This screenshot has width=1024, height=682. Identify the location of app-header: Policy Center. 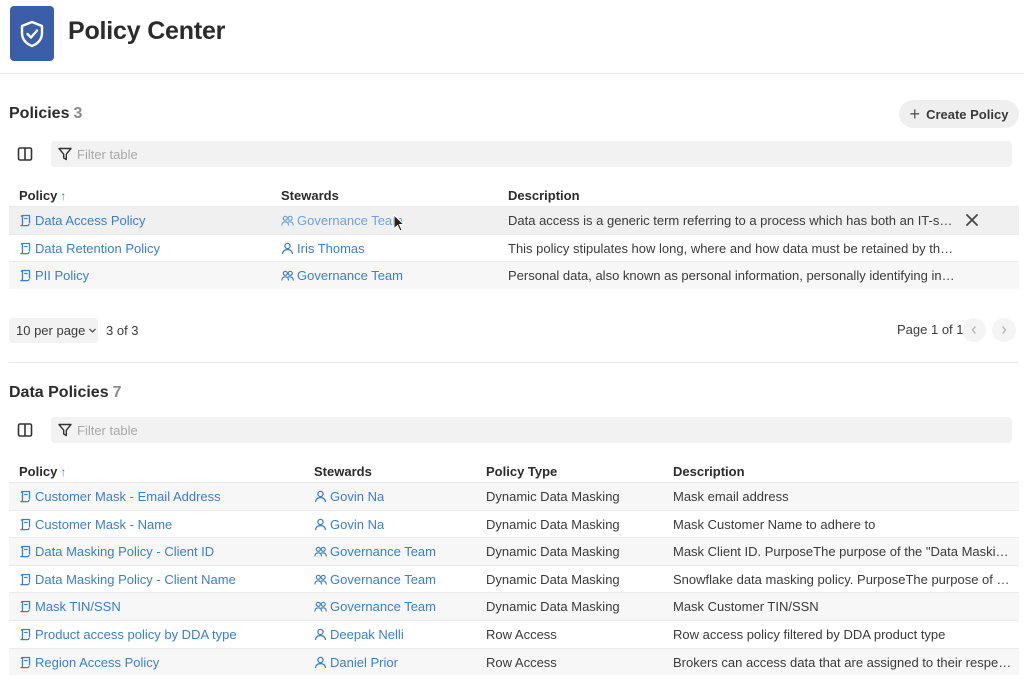
(512, 37).